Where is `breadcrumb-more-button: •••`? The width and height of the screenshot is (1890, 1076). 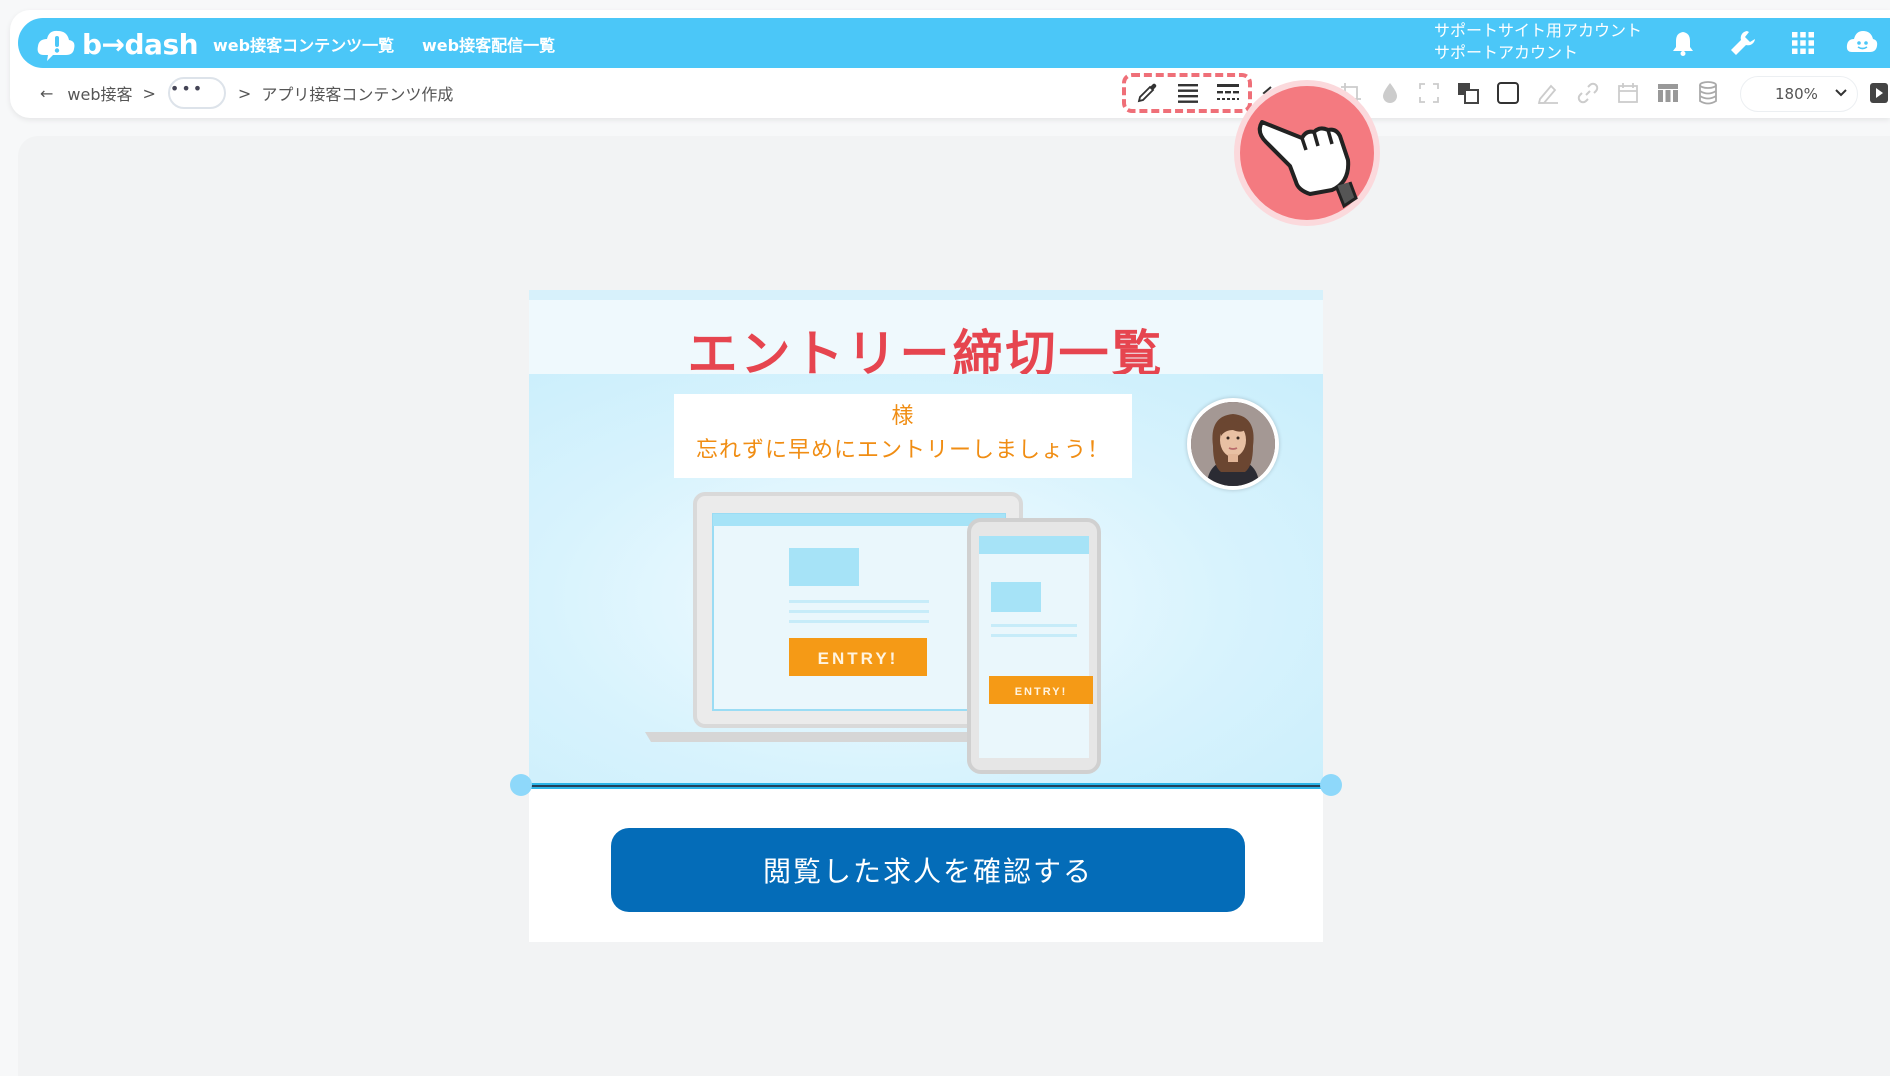
breadcrumb-more-button: ••• is located at coordinates (196, 93).